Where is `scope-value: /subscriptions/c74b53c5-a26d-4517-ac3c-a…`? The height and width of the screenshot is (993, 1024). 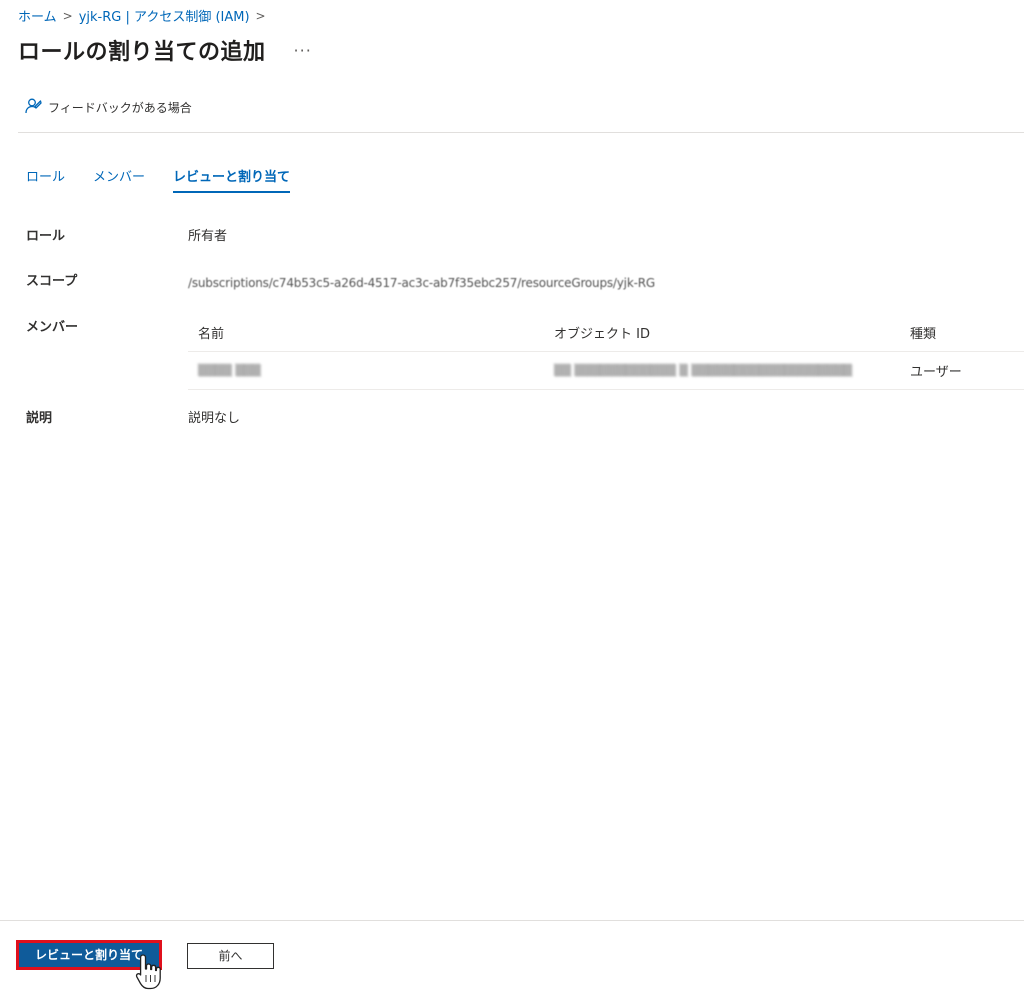 scope-value: /subscriptions/c74b53c5-a26d-4517-ac3c-a… is located at coordinates (421, 283).